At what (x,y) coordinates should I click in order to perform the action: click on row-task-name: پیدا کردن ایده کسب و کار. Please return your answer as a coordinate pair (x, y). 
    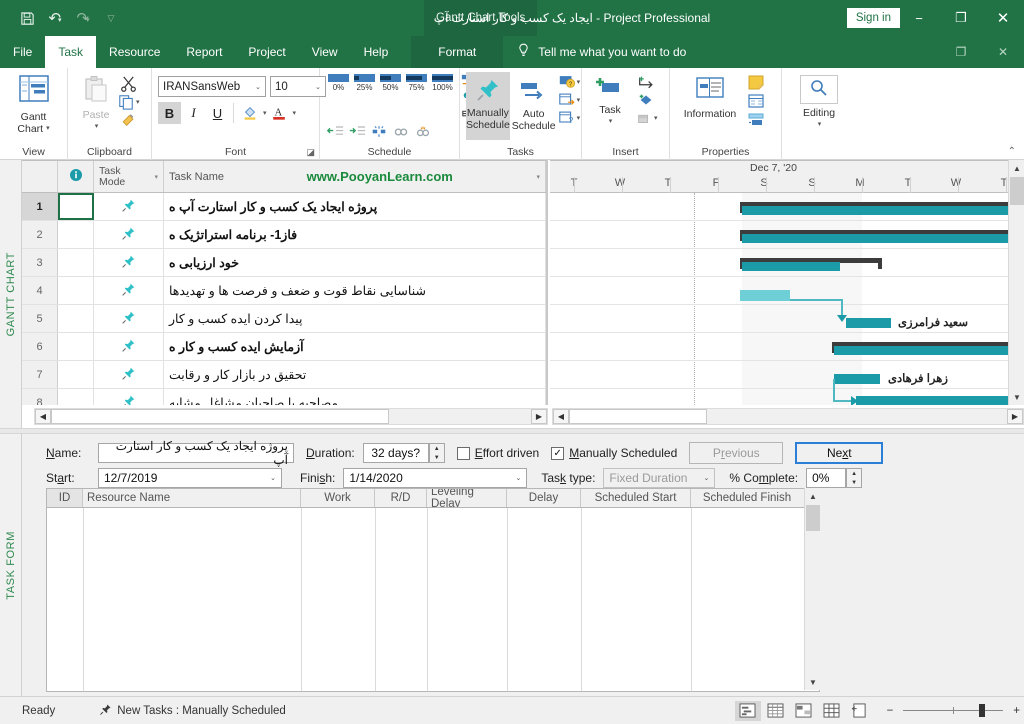
    Looking at the image, I should click on (355, 318).